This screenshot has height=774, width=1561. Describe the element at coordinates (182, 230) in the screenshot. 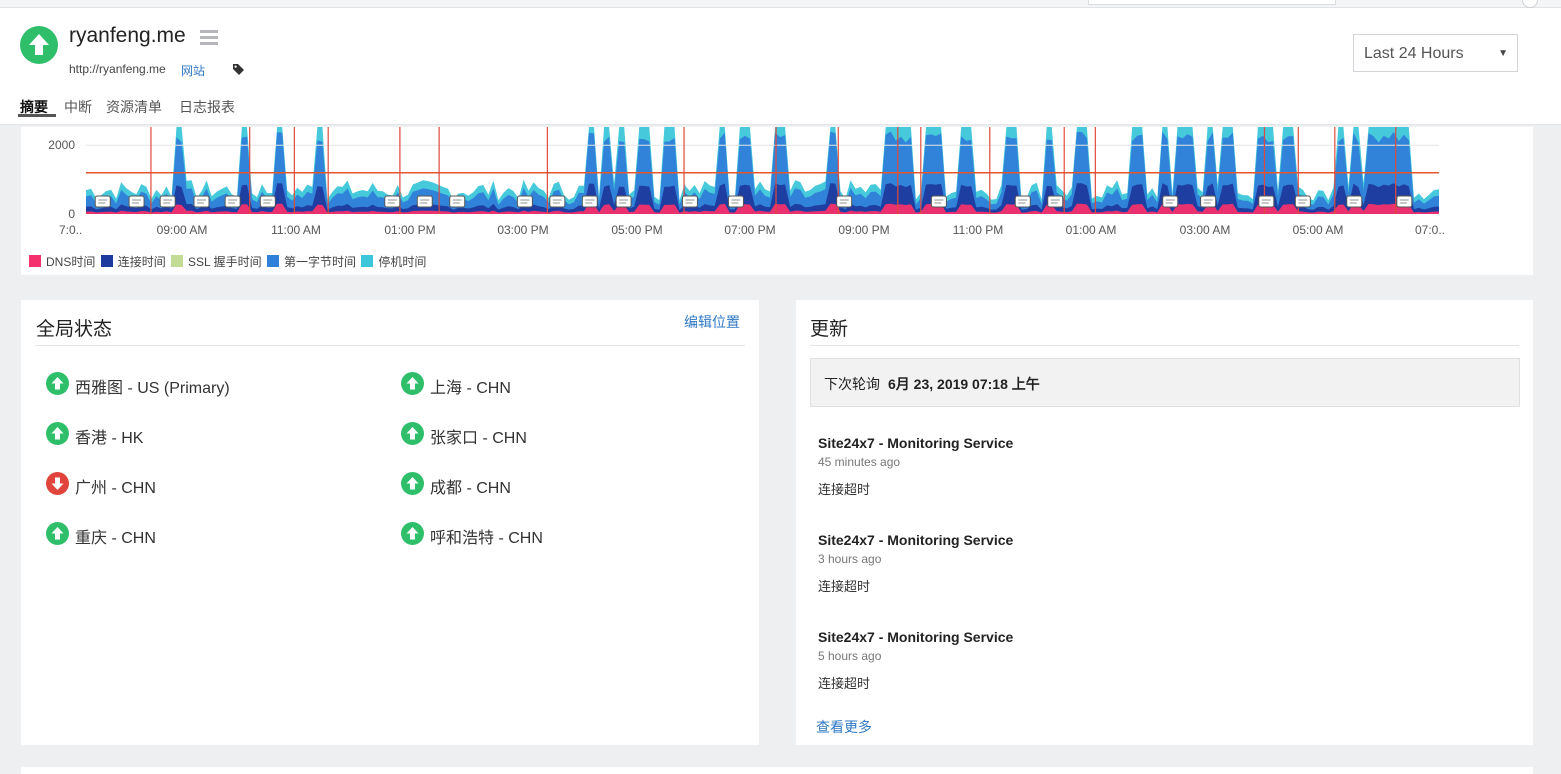

I see `xtick-label: 09:00 AM` at that location.